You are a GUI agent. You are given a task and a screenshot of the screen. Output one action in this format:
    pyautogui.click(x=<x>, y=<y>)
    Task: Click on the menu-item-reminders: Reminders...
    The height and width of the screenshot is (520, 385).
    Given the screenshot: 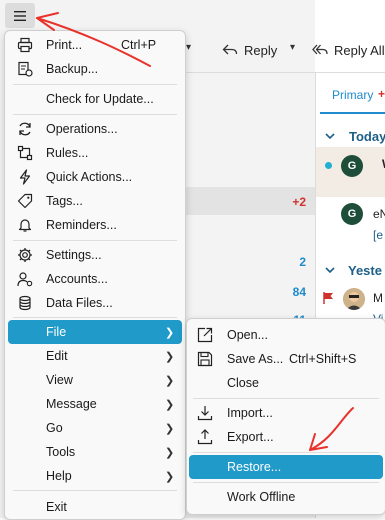 What is the action you would take?
    pyautogui.click(x=95, y=225)
    